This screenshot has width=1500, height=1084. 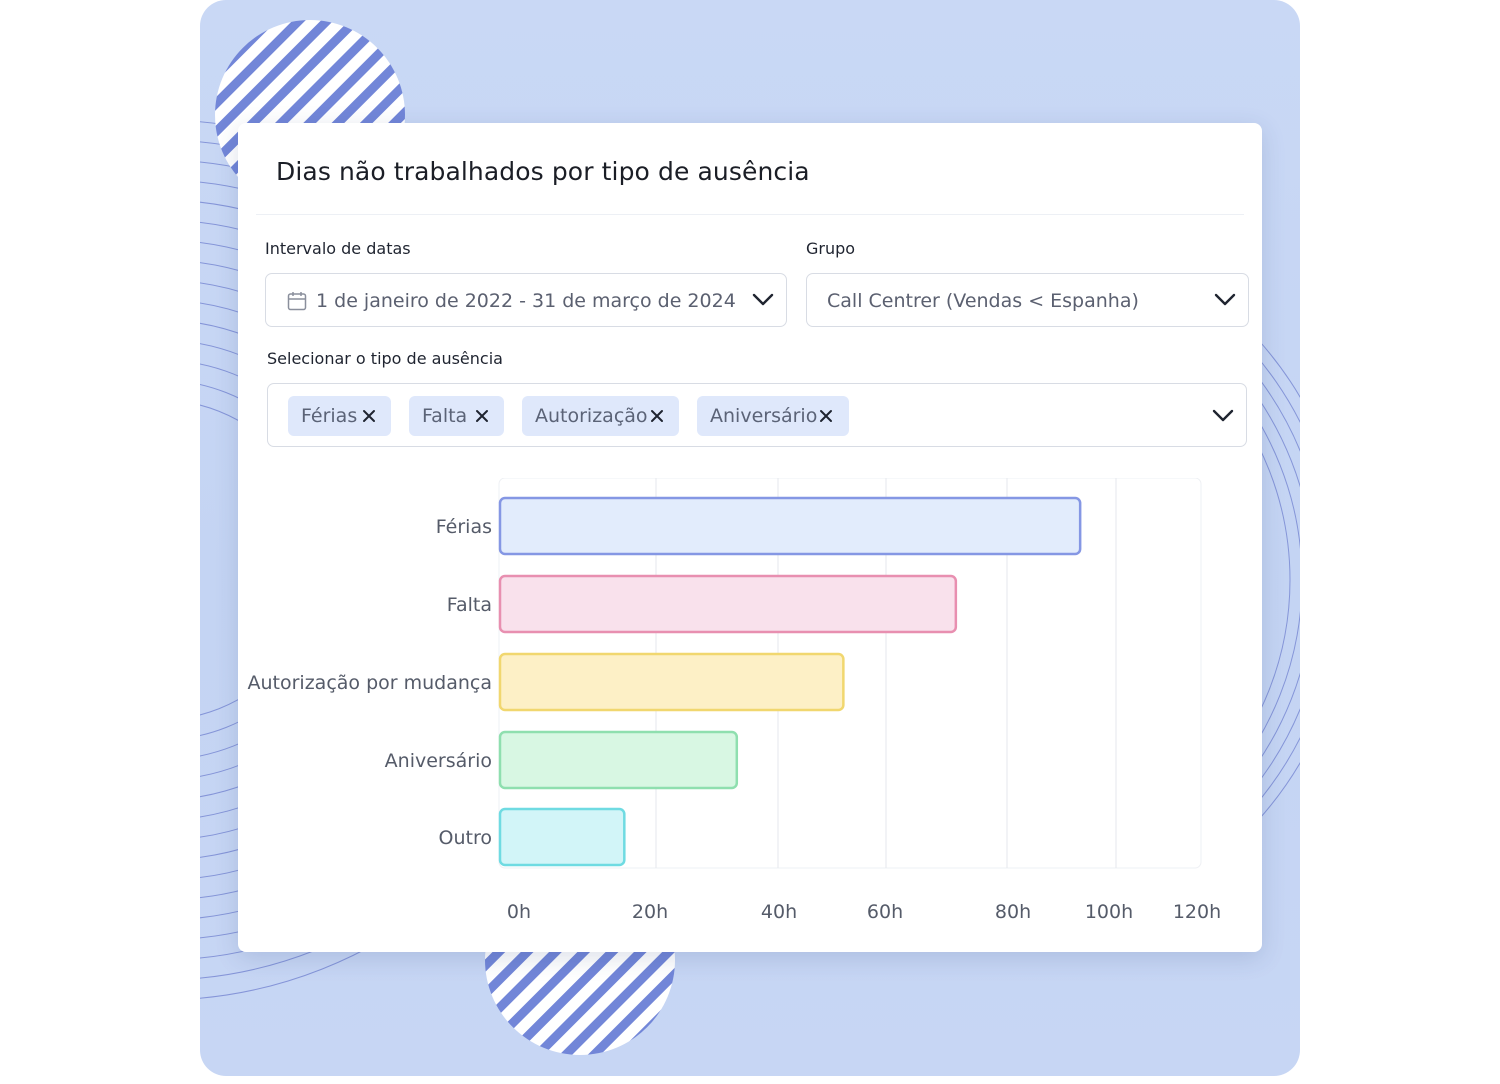 What do you see at coordinates (983, 301) in the screenshot?
I see `group-value: Call Centrer (Vendas < Espanha)` at bounding box center [983, 301].